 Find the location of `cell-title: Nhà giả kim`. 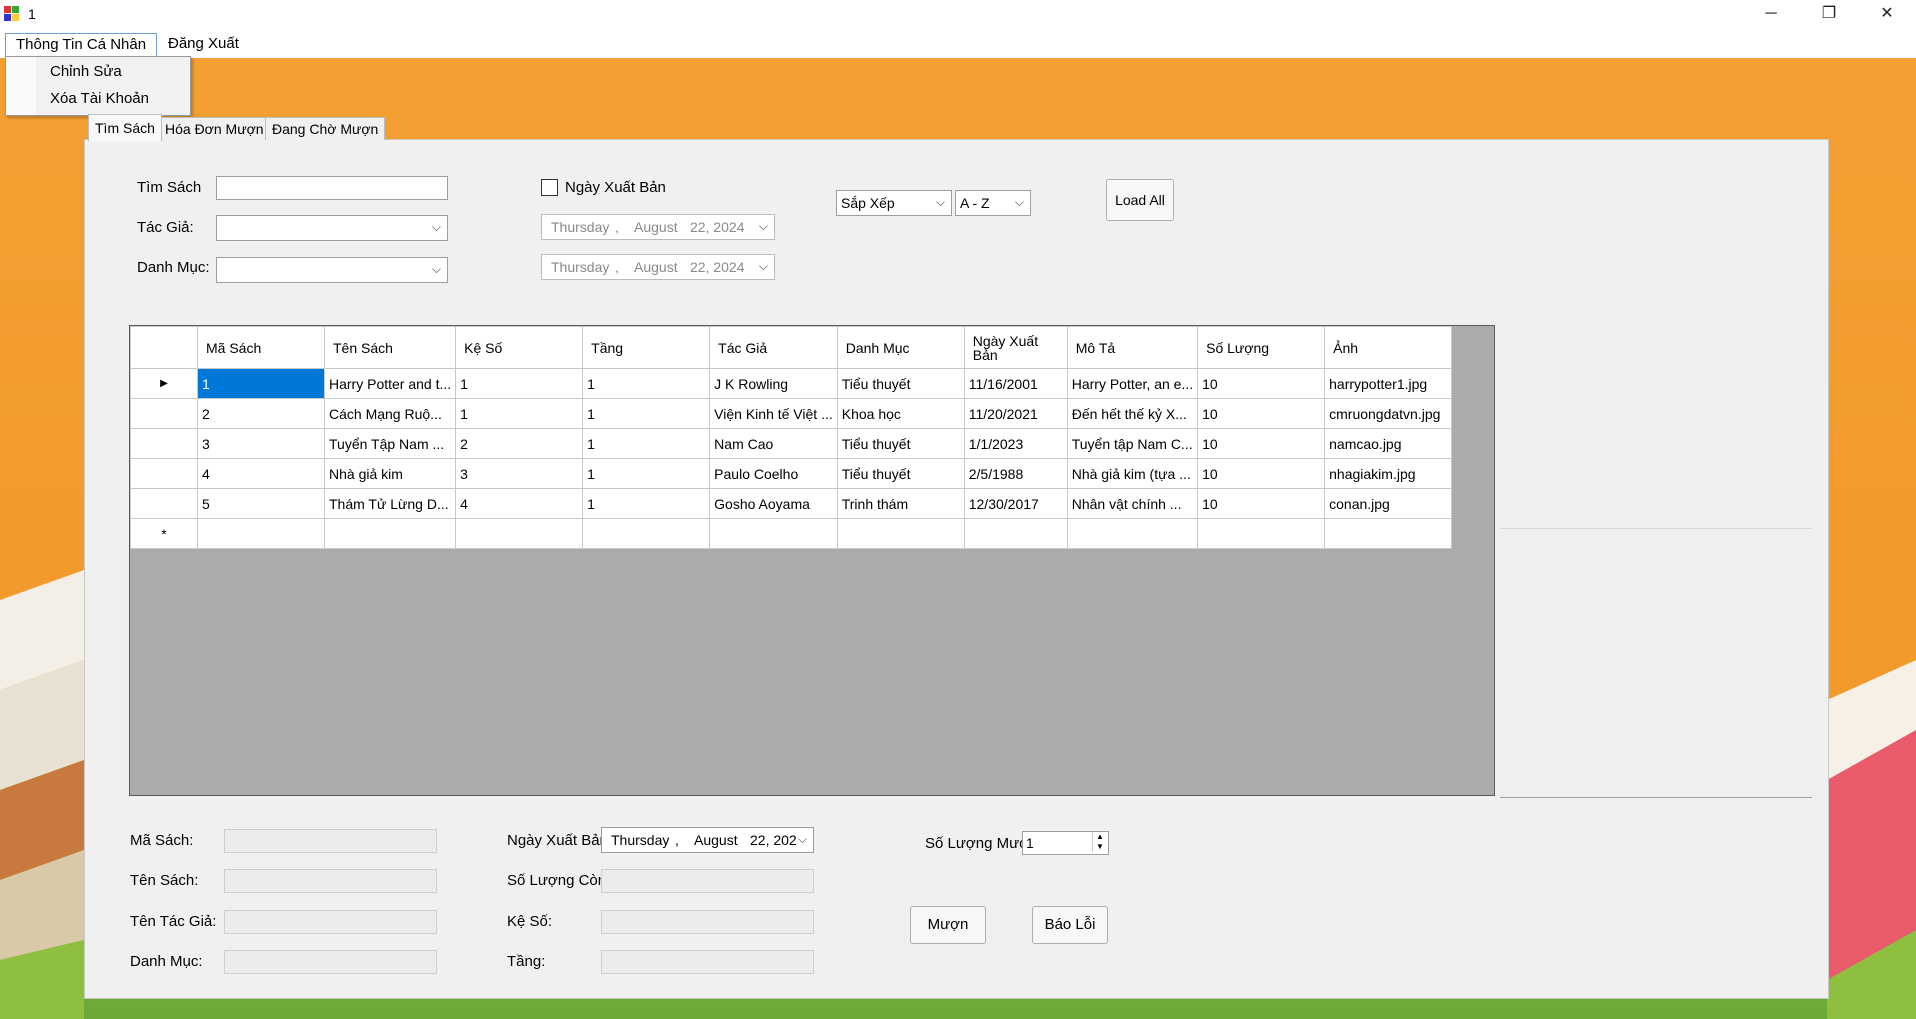

cell-title: Nhà giả kim is located at coordinates (390, 473).